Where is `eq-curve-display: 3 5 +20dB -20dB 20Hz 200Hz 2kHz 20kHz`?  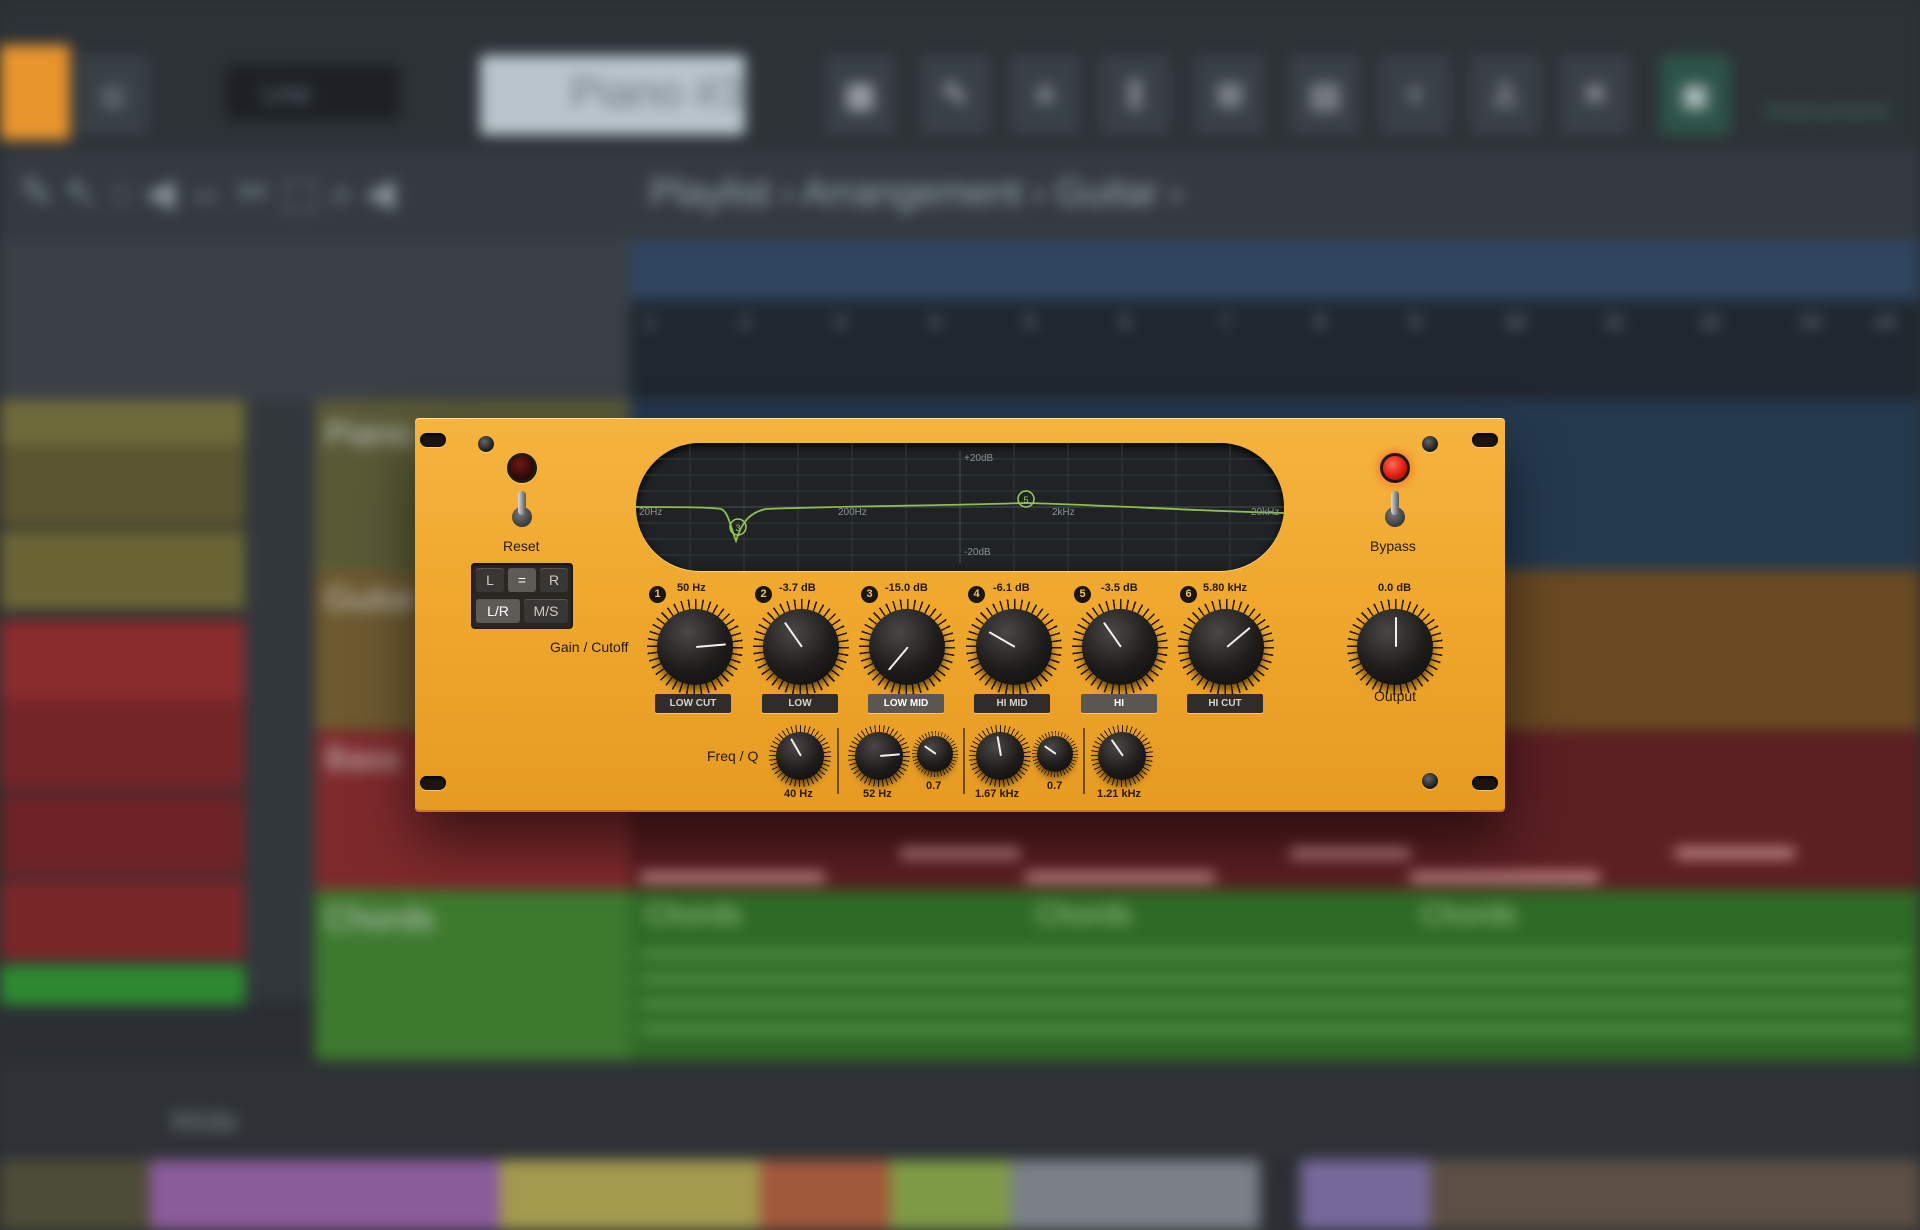
eq-curve-display: 3 5 +20dB -20dB 20Hz 200Hz 2kHz 20kHz is located at coordinates (960, 507).